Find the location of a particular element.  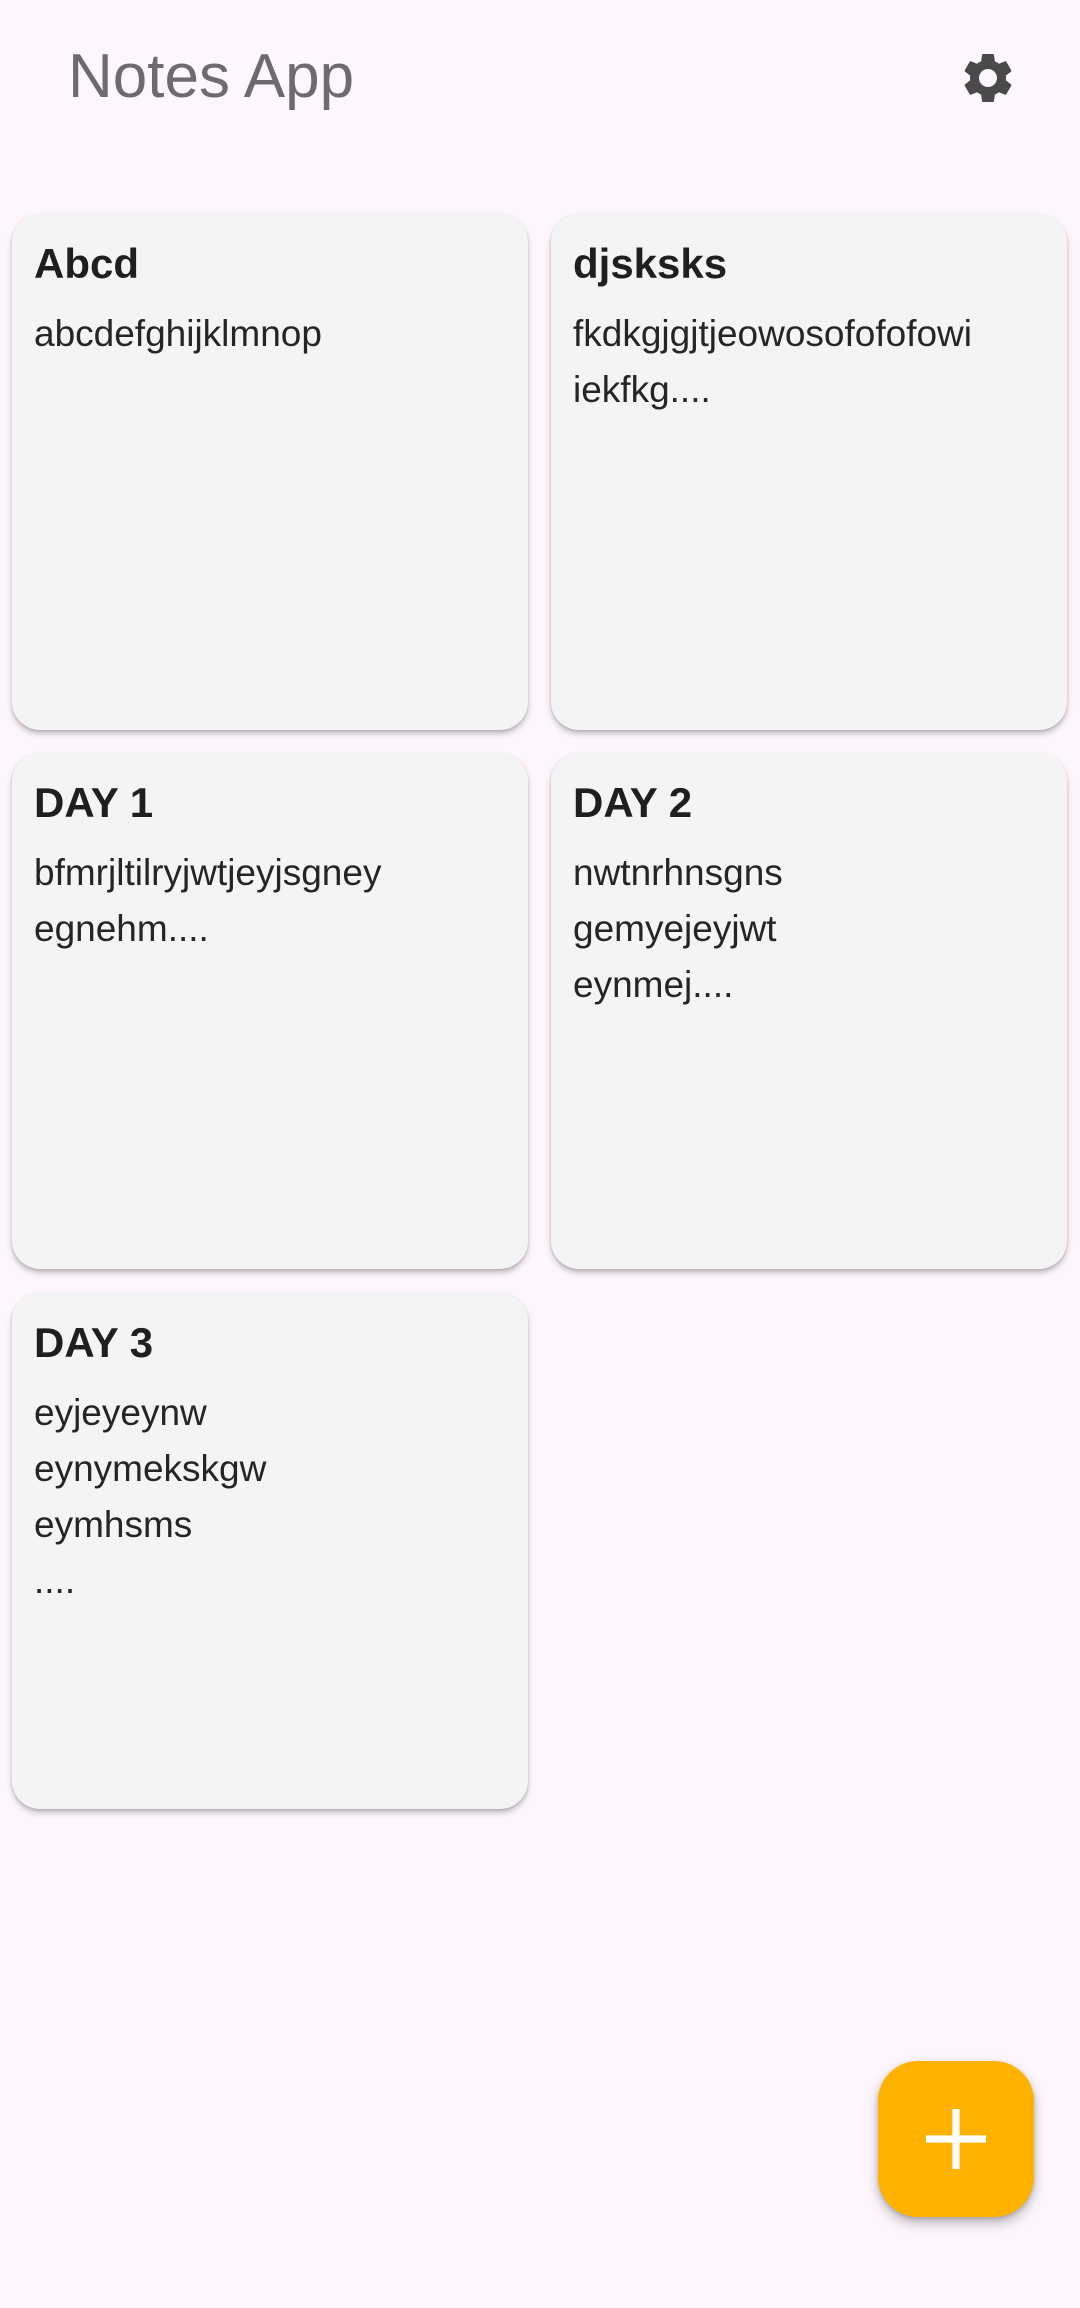

note-card: Abcd abcdefghijklmnop is located at coordinates (270, 472).